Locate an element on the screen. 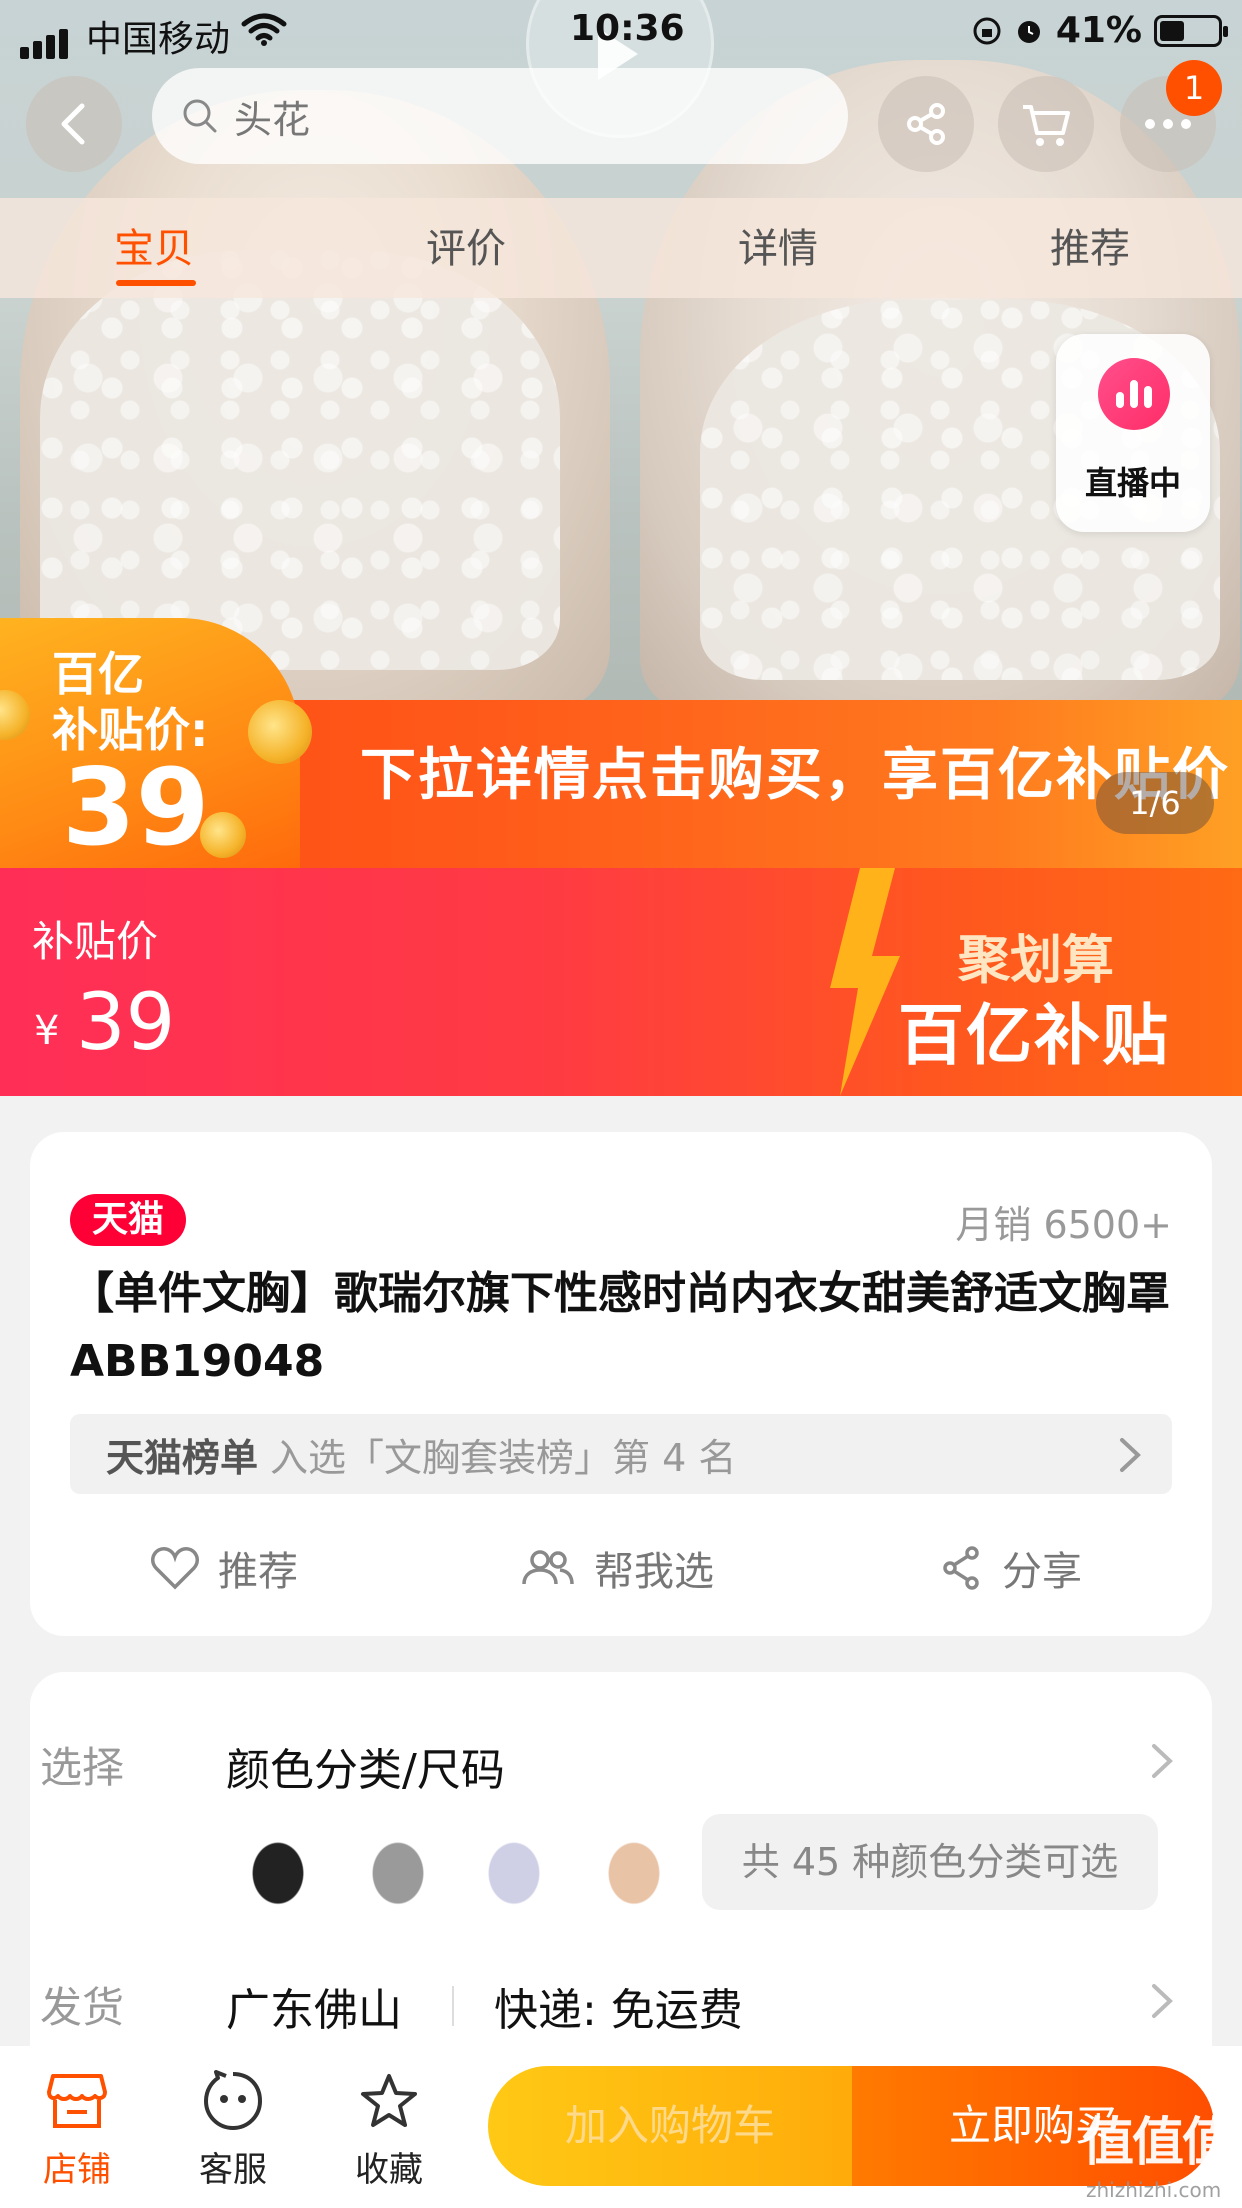 The image size is (1242, 2208). divider is located at coordinates (453, 2006).